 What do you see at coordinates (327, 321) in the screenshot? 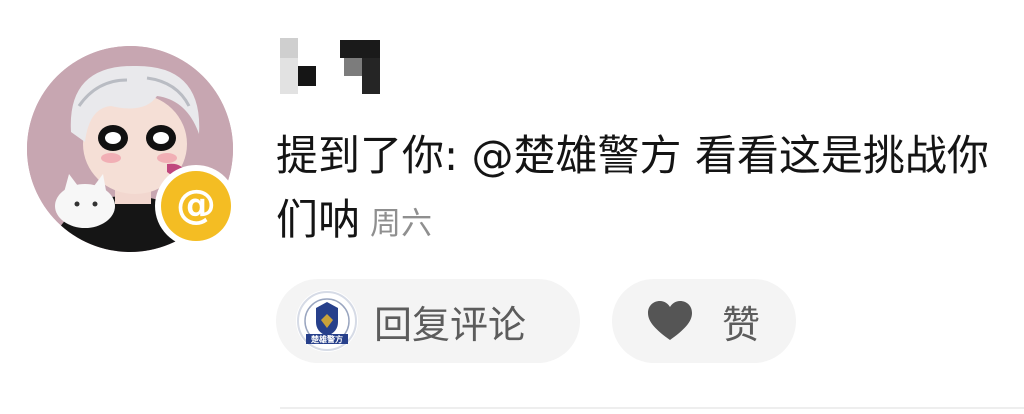
I see `police-seal-avatar: 楚雄警方` at bounding box center [327, 321].